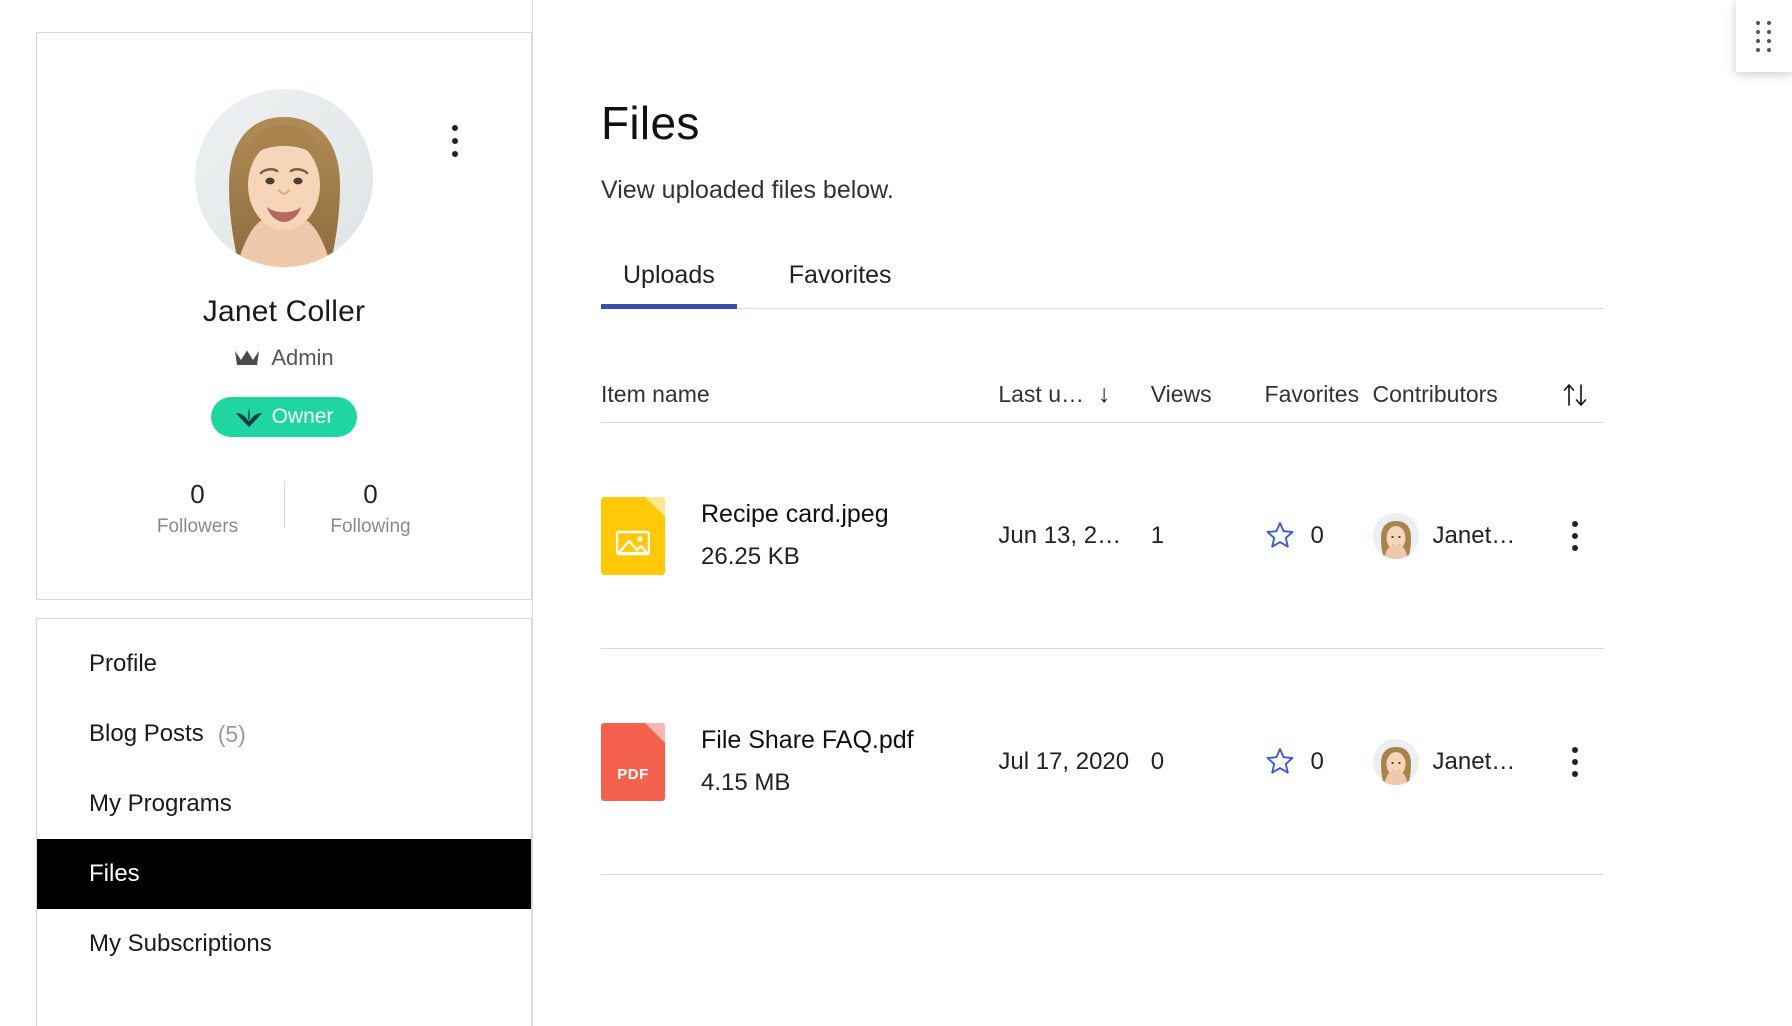 The height and width of the screenshot is (1026, 1792). I want to click on table-row: Recipe card.jpeg 26.25 KB Jun 13, 2… 1 0, so click(1102, 536).